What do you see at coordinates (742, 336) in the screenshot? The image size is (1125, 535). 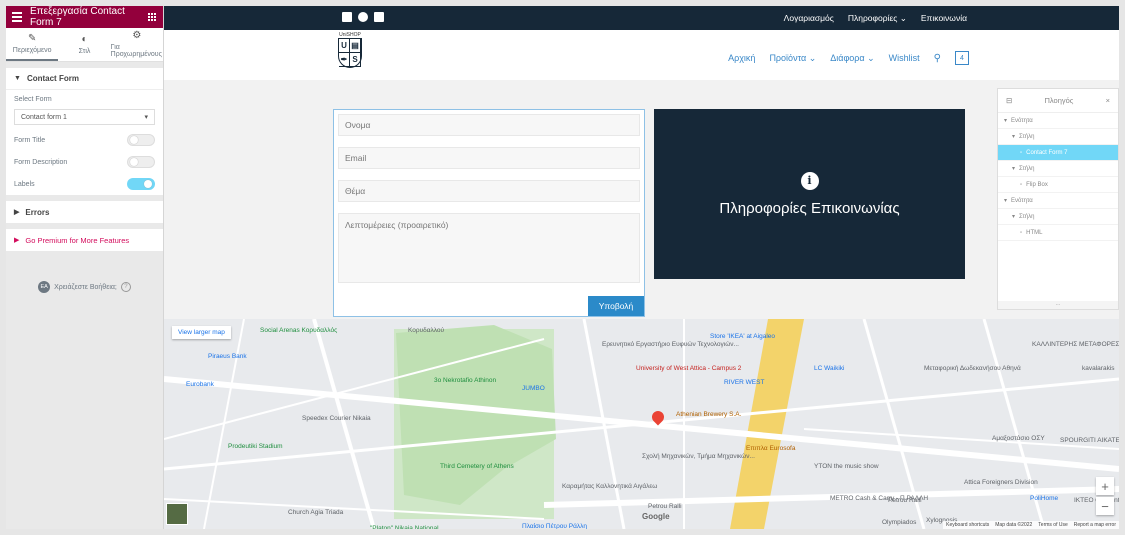 I see `map-place-label: Store 'IKEA' at Aigaleo` at bounding box center [742, 336].